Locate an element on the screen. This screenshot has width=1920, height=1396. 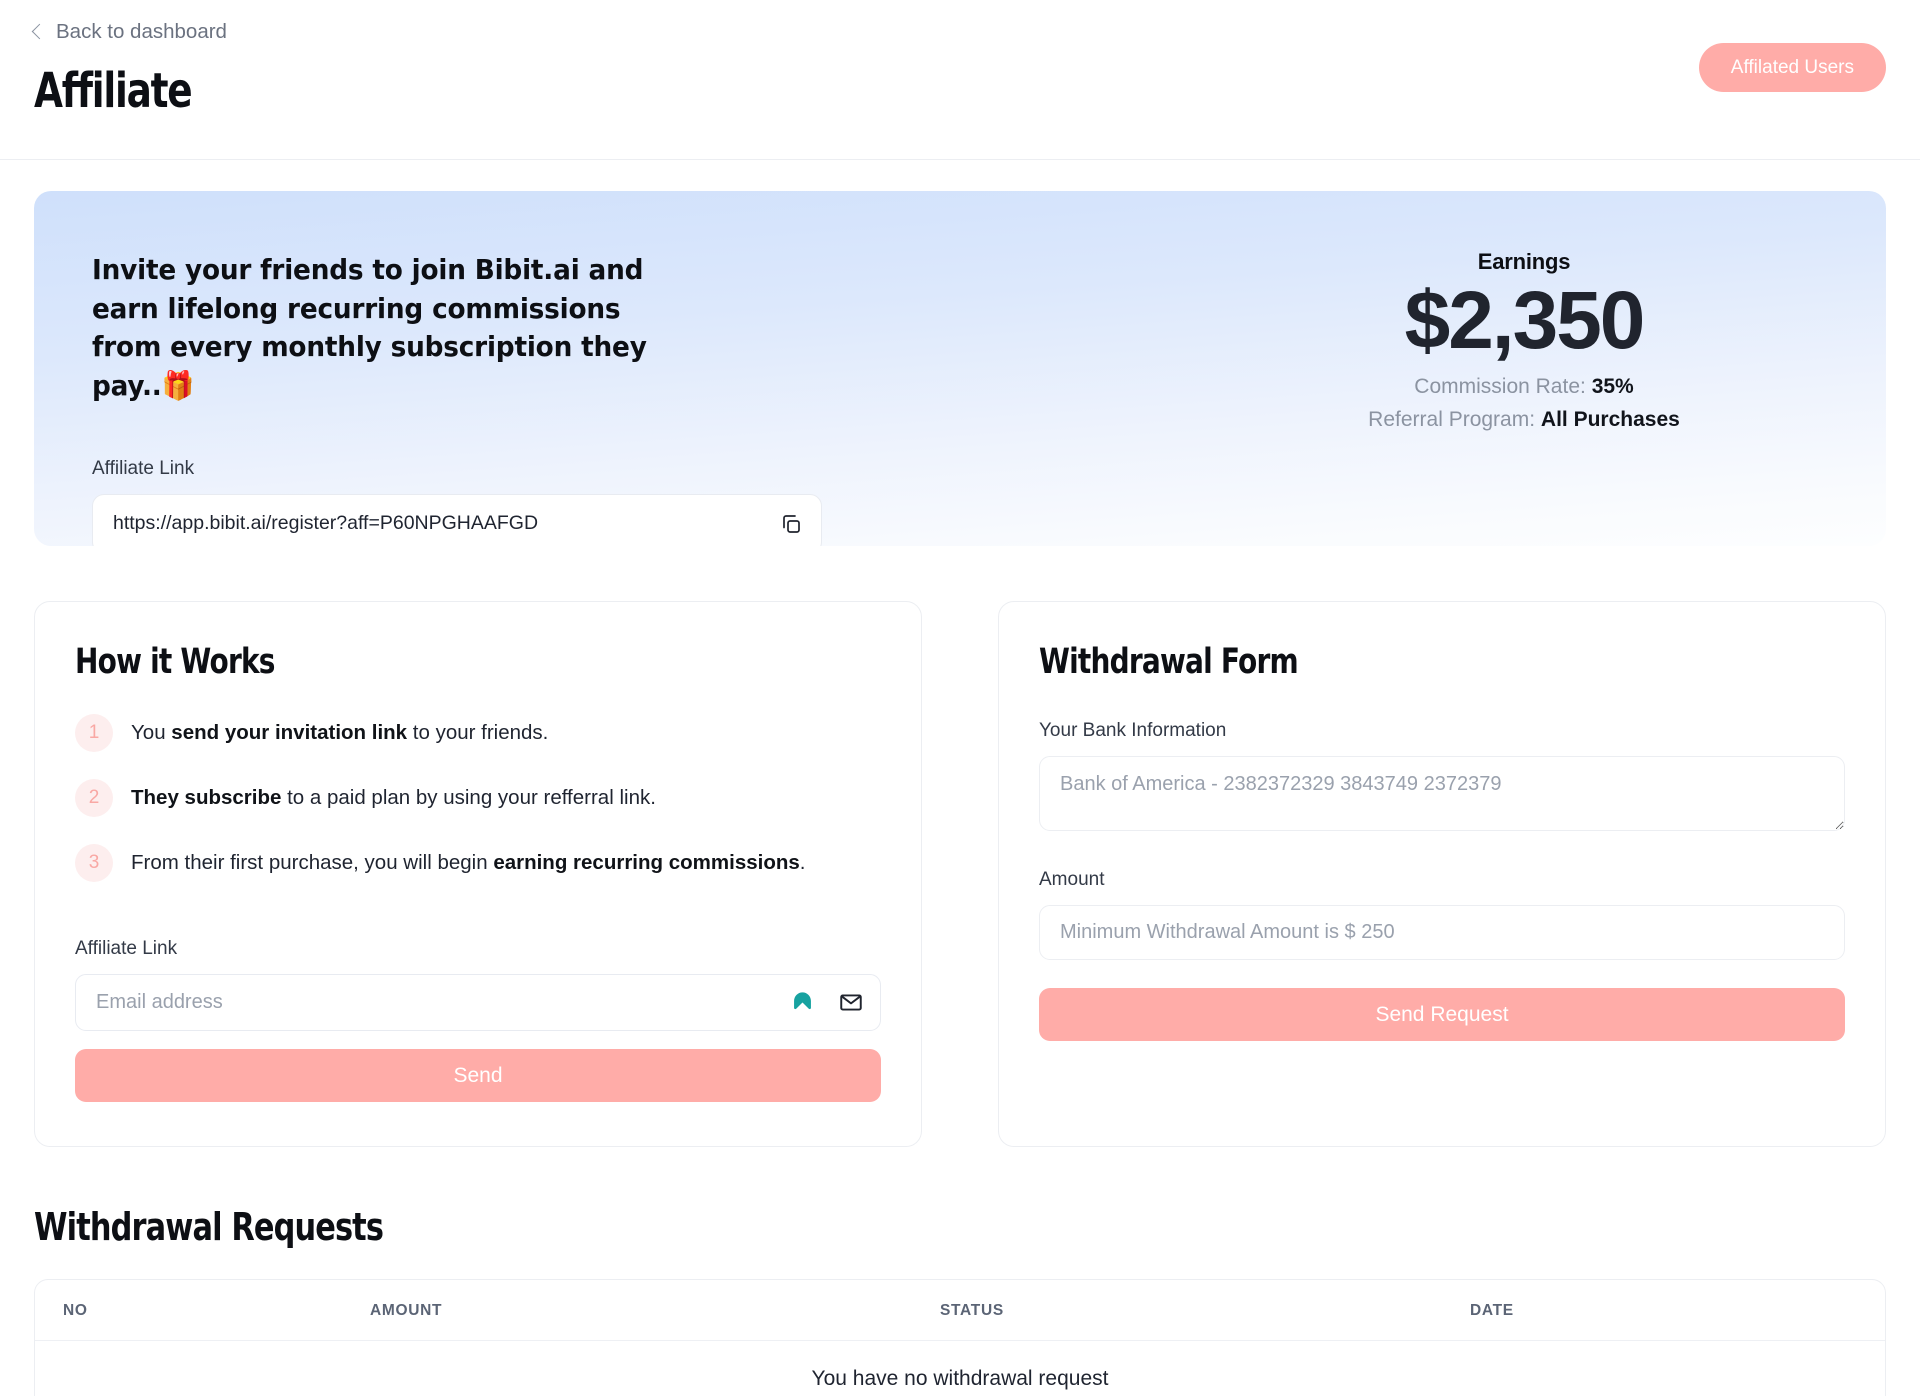
earnings-label: Earnings is located at coordinates (1524, 261).